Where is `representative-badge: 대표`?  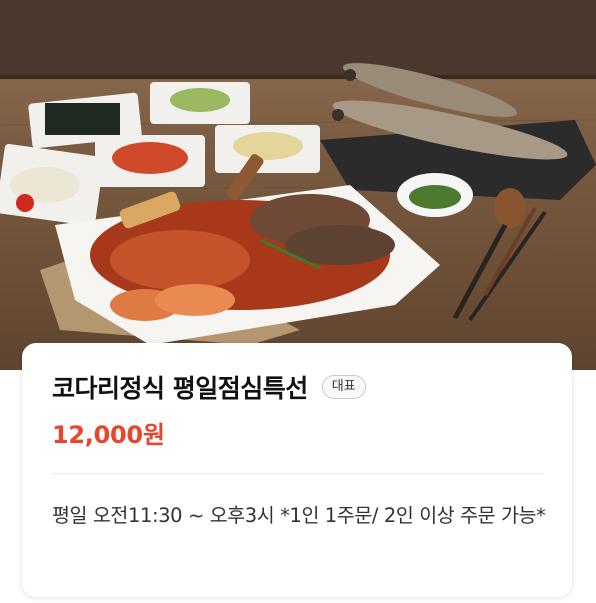
representative-badge: 대표 is located at coordinates (343, 387).